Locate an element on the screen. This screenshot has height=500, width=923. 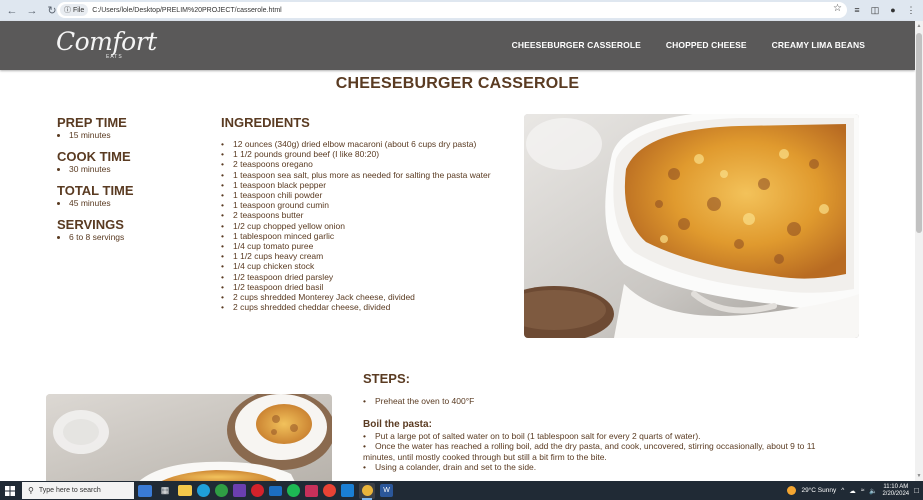
file-chip-label: File is located at coordinates (79, 10).